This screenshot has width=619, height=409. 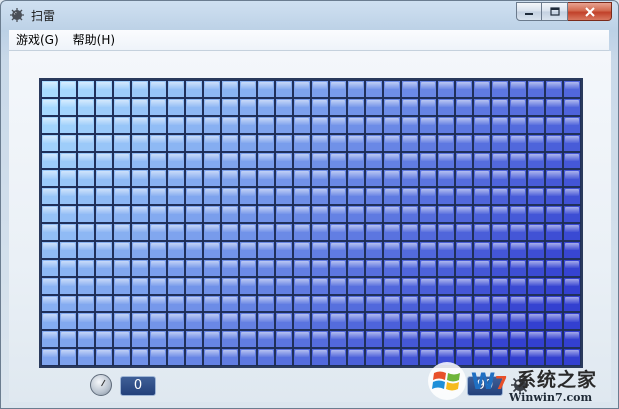 I want to click on menu-game: 游戏(G), so click(x=37, y=40).